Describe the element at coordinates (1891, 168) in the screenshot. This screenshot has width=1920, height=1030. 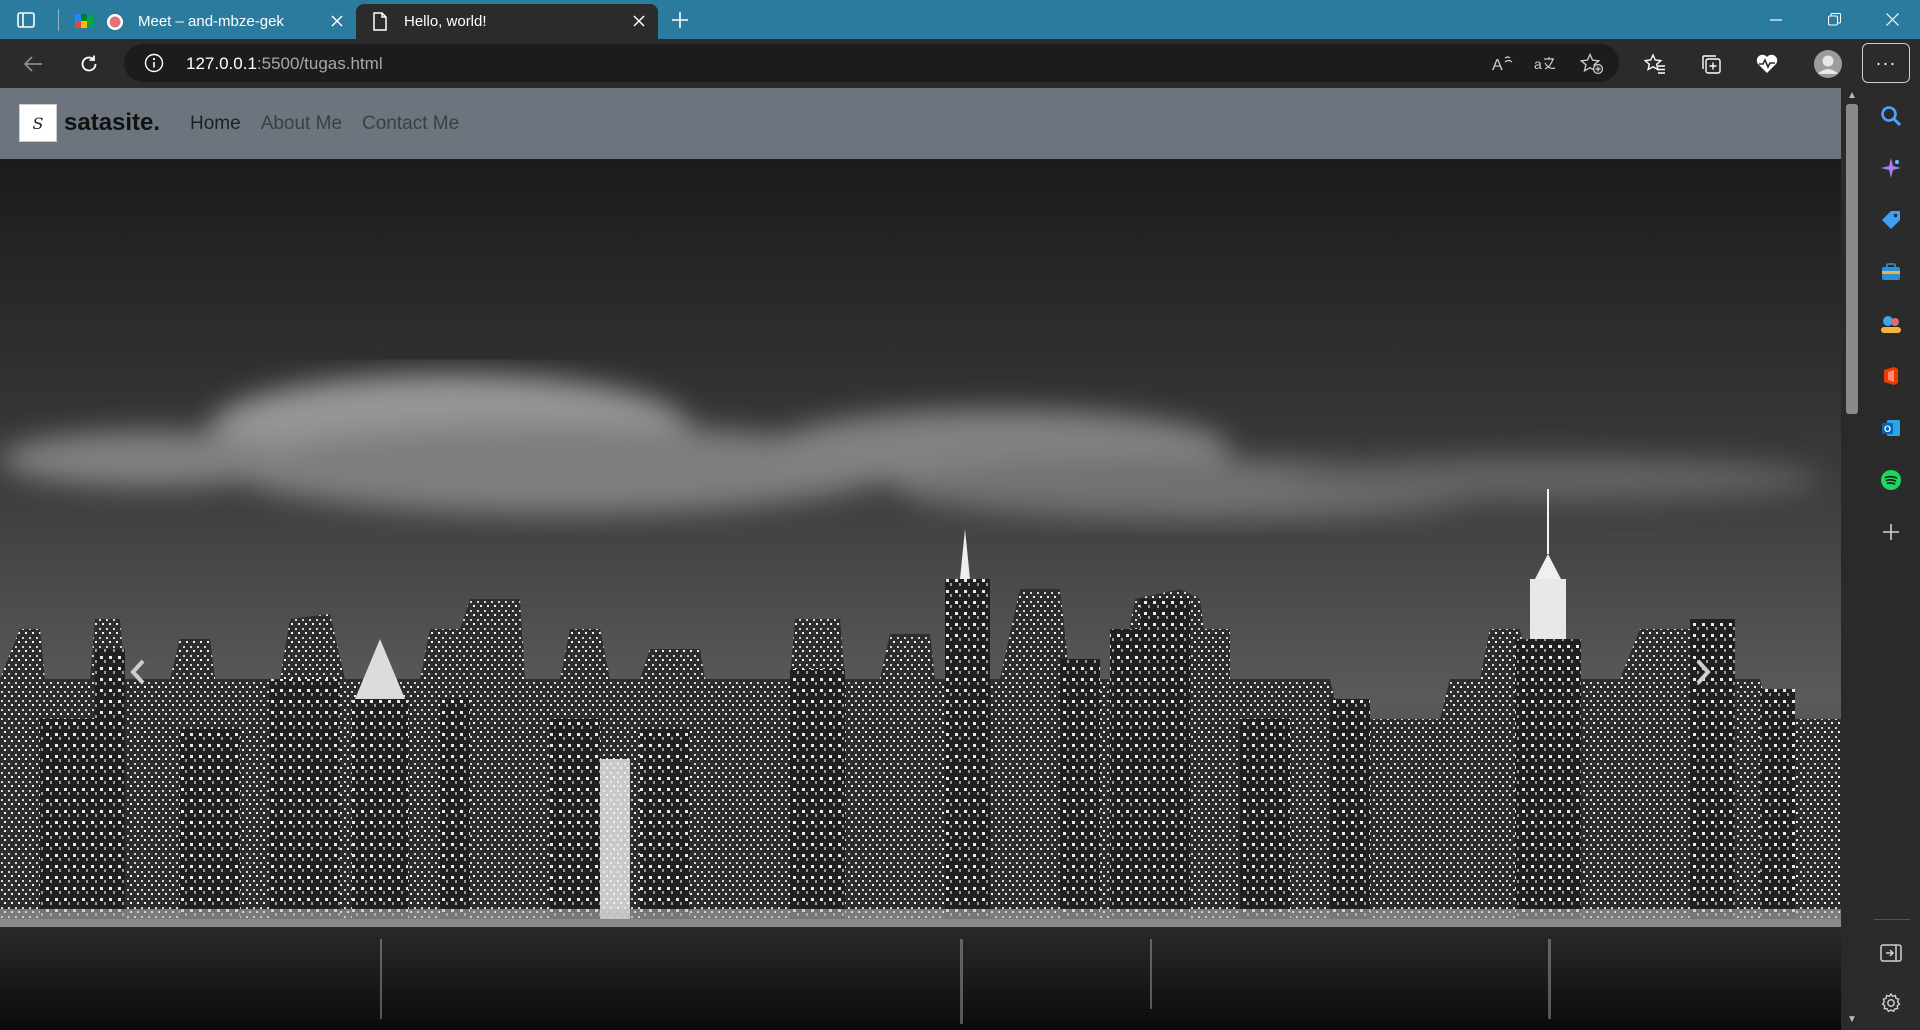
I see `copilot-icon` at that location.